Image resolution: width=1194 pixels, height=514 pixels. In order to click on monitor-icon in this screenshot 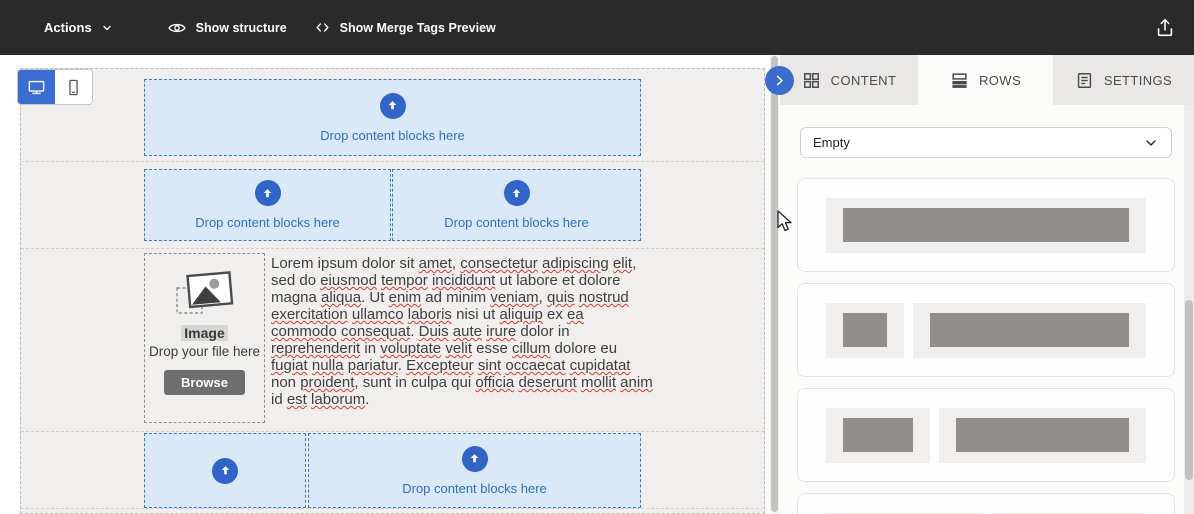, I will do `click(36, 87)`.